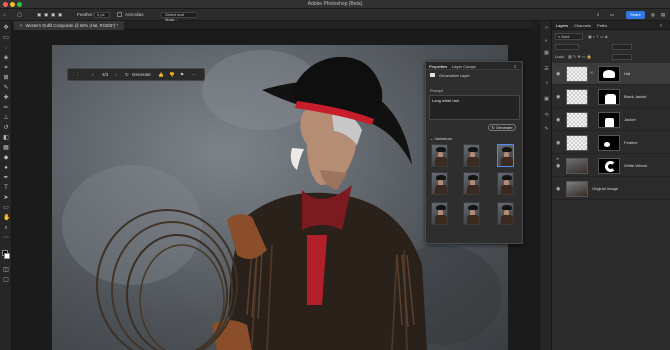  Describe the element at coordinates (546, 115) in the screenshot. I see `history-panel-icon: ⟲` at that location.